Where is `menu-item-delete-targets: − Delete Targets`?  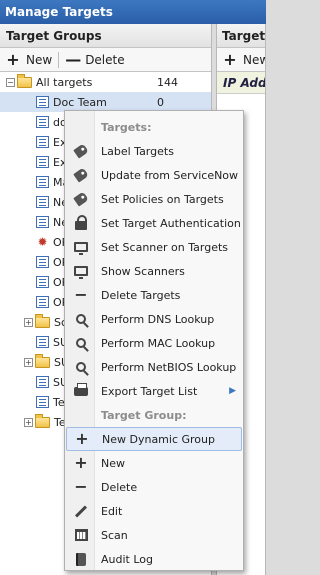 menu-item-delete-targets: − Delete Targets is located at coordinates (154, 295).